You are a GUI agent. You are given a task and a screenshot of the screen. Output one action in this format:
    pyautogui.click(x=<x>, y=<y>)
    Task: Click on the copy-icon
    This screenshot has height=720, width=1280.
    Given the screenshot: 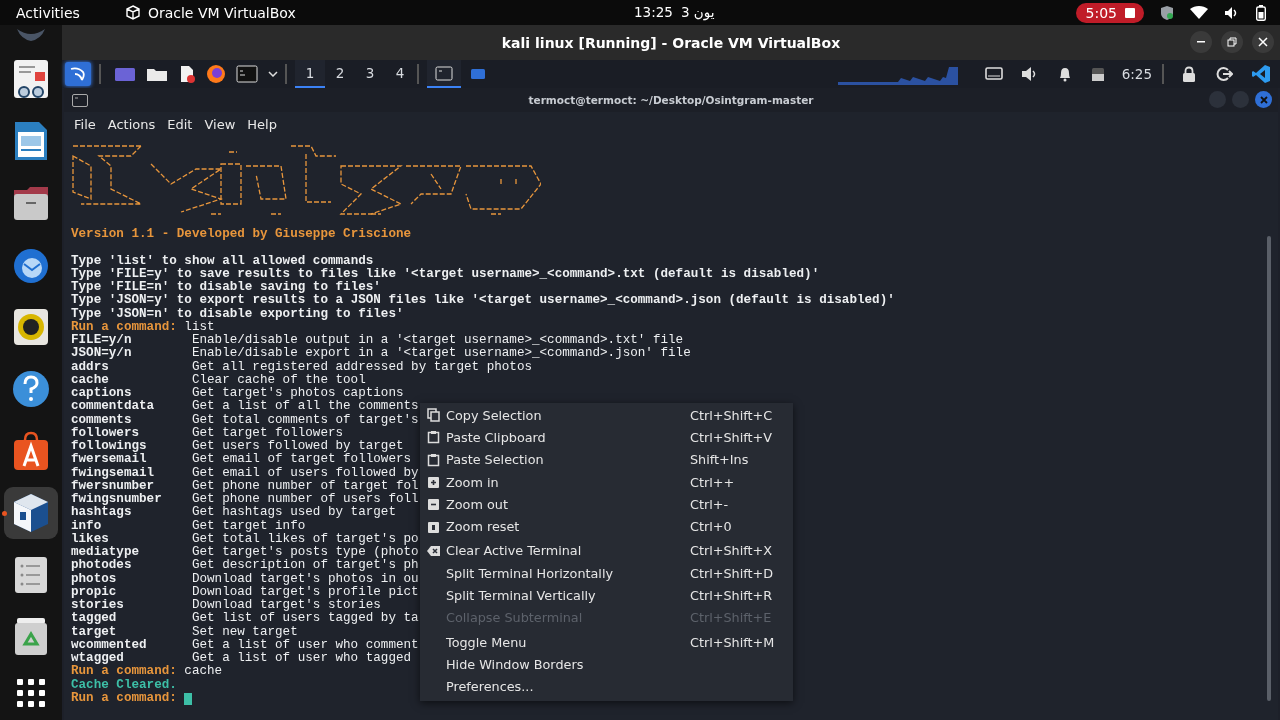 What is the action you would take?
    pyautogui.click(x=433, y=415)
    